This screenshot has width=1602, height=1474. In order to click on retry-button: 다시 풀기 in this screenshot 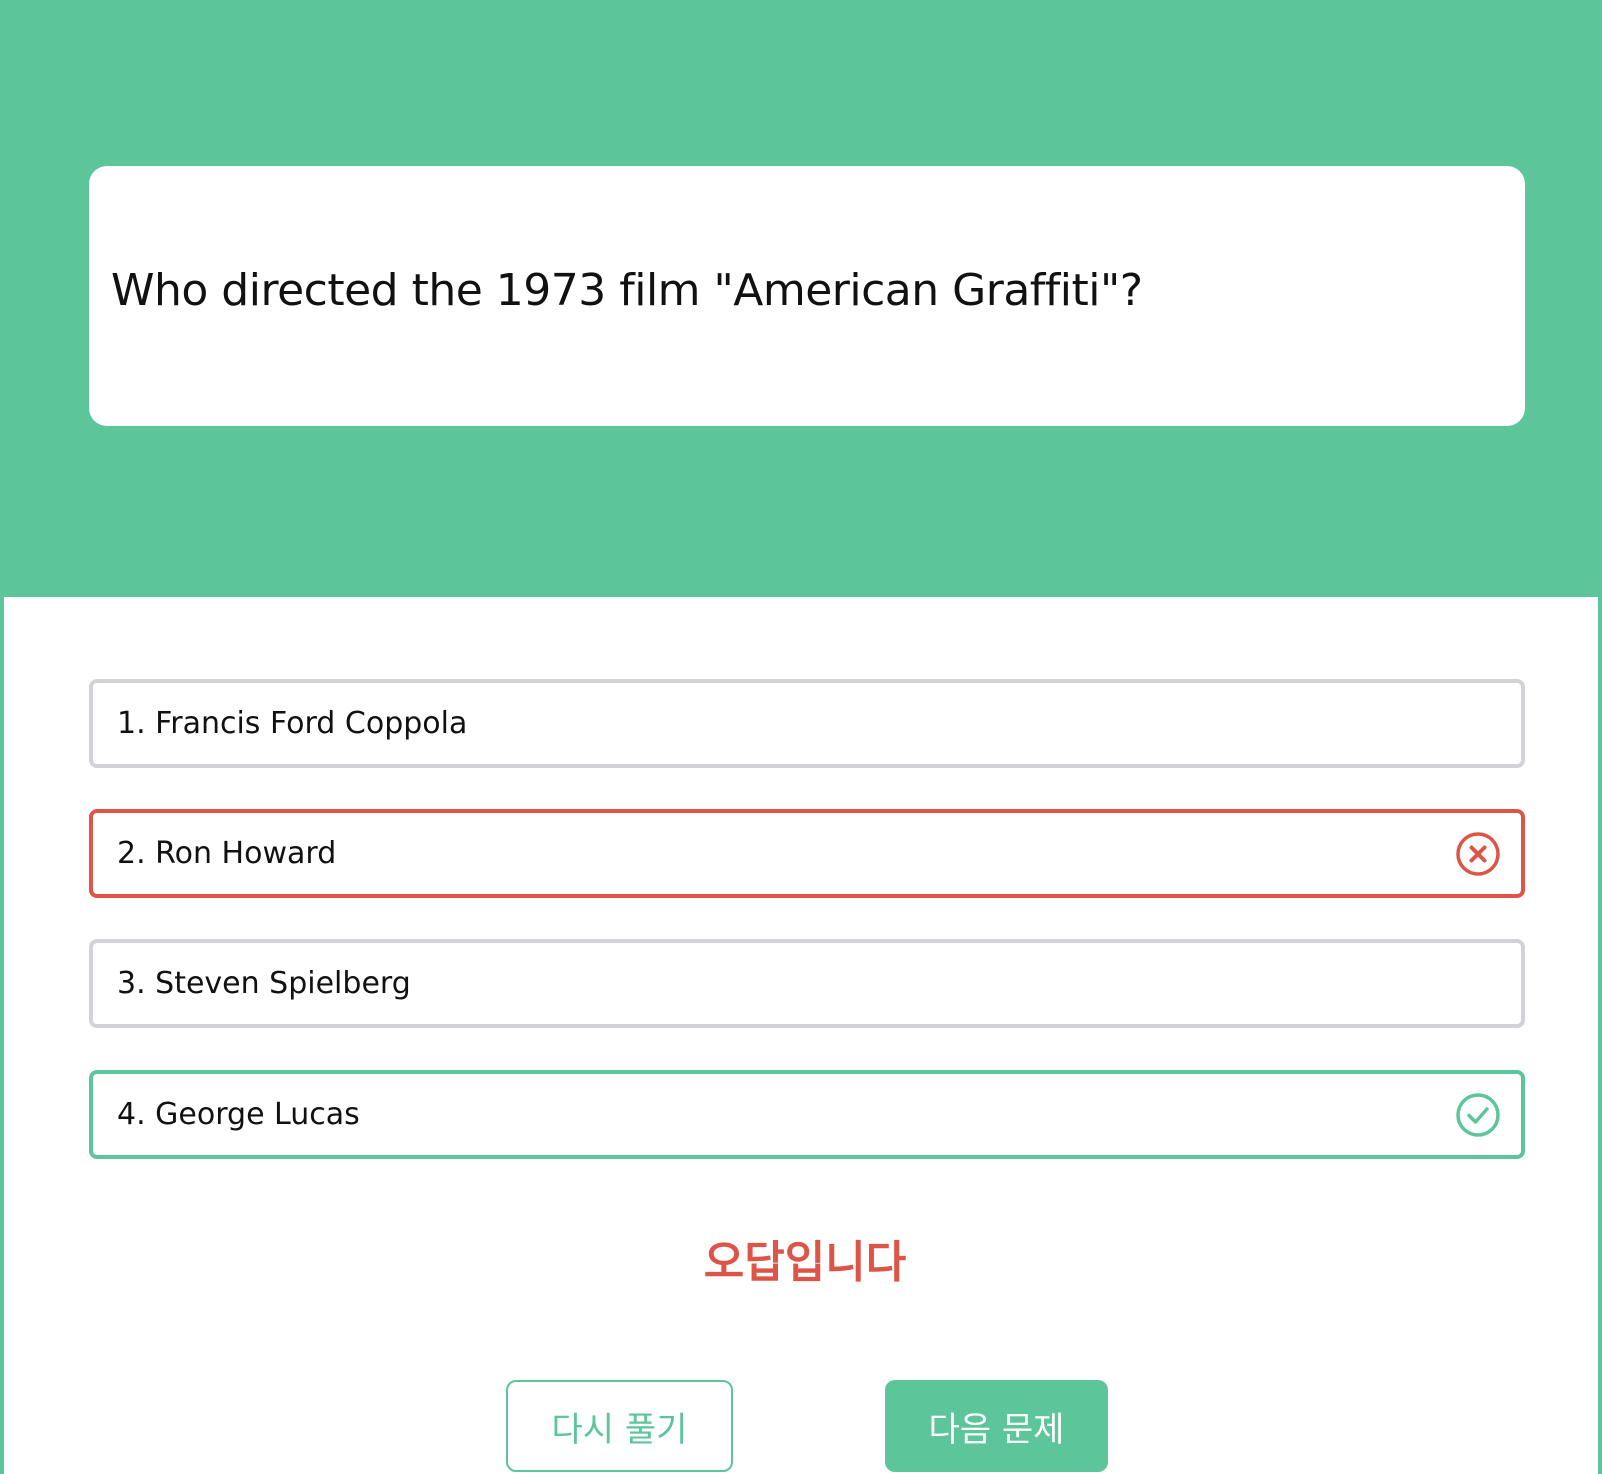, I will do `click(619, 1426)`.